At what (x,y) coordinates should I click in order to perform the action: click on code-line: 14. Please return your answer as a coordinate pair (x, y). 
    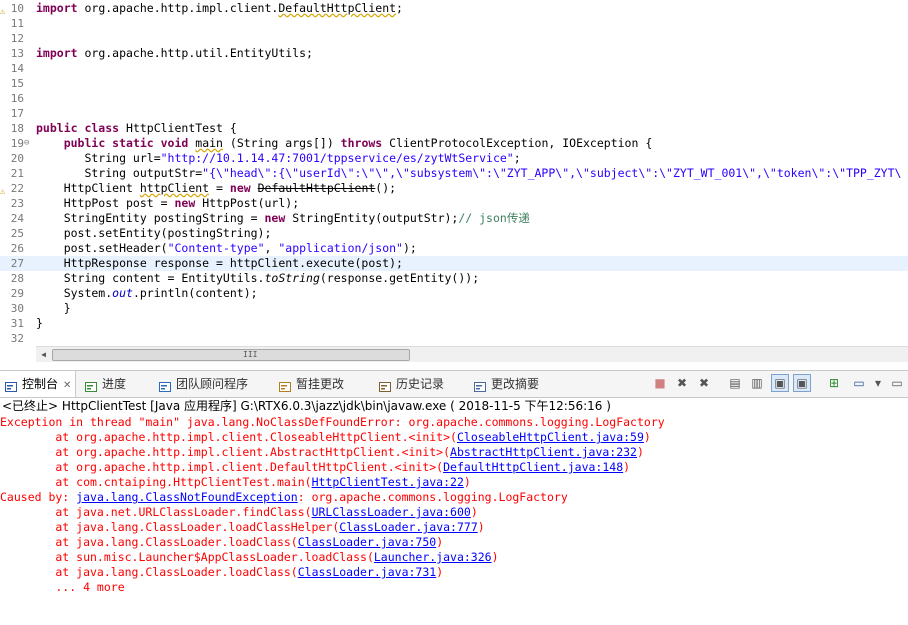
    Looking at the image, I should click on (454, 68).